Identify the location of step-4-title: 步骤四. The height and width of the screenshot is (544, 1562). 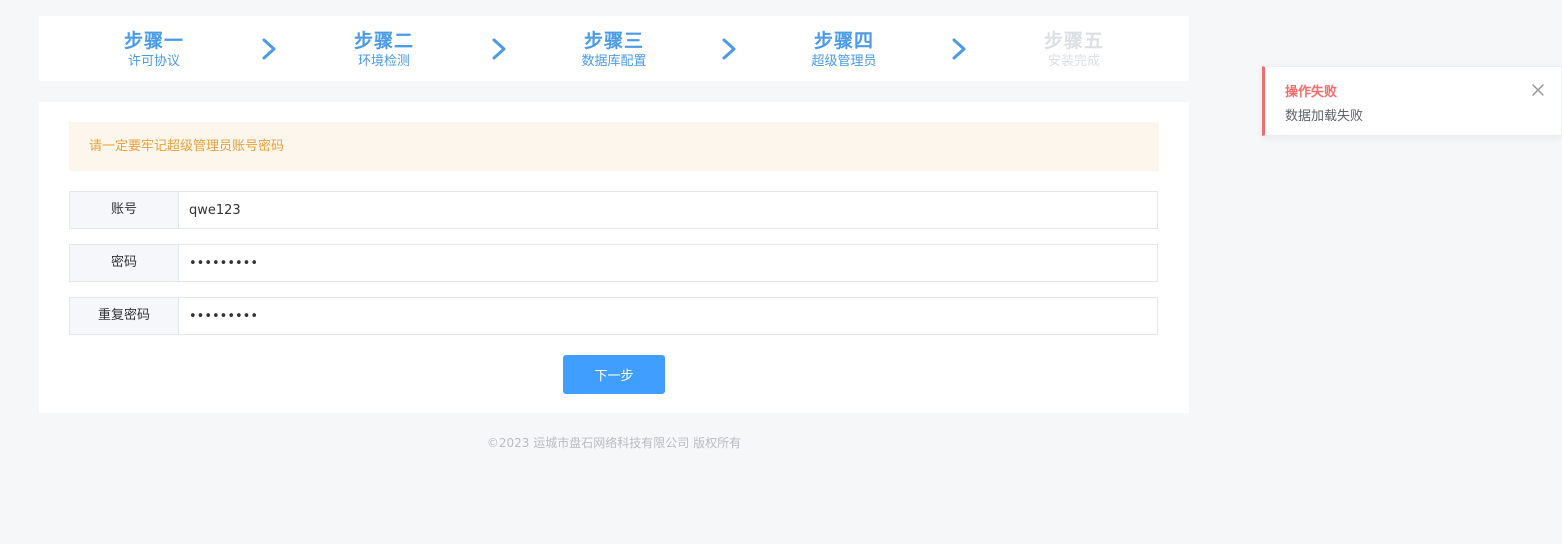
(843, 41).